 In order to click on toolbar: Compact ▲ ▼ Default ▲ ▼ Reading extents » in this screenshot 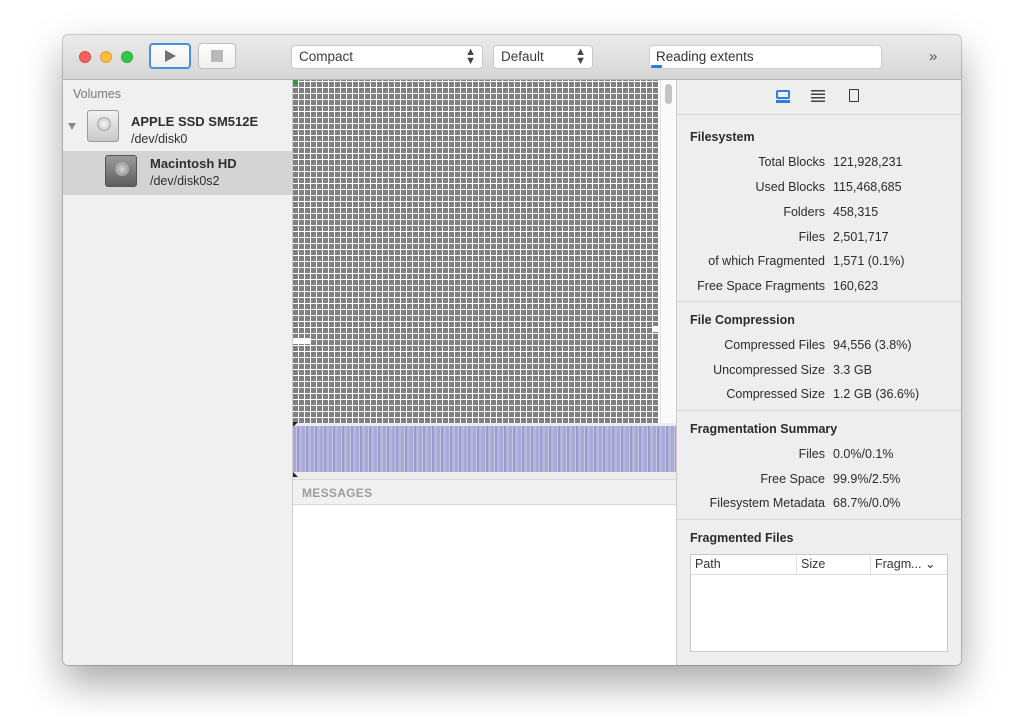, I will do `click(512, 57)`.